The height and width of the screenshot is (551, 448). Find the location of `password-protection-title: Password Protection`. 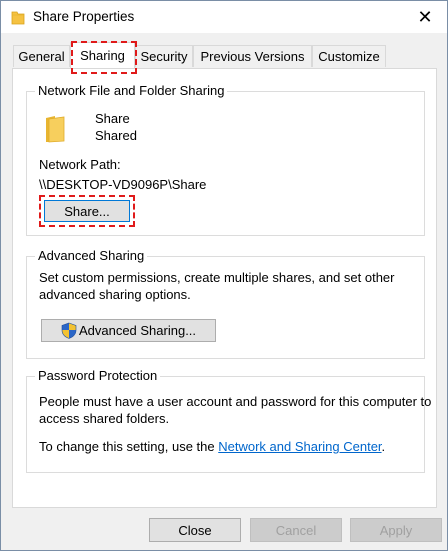

password-protection-title: Password Protection is located at coordinates (98, 375).